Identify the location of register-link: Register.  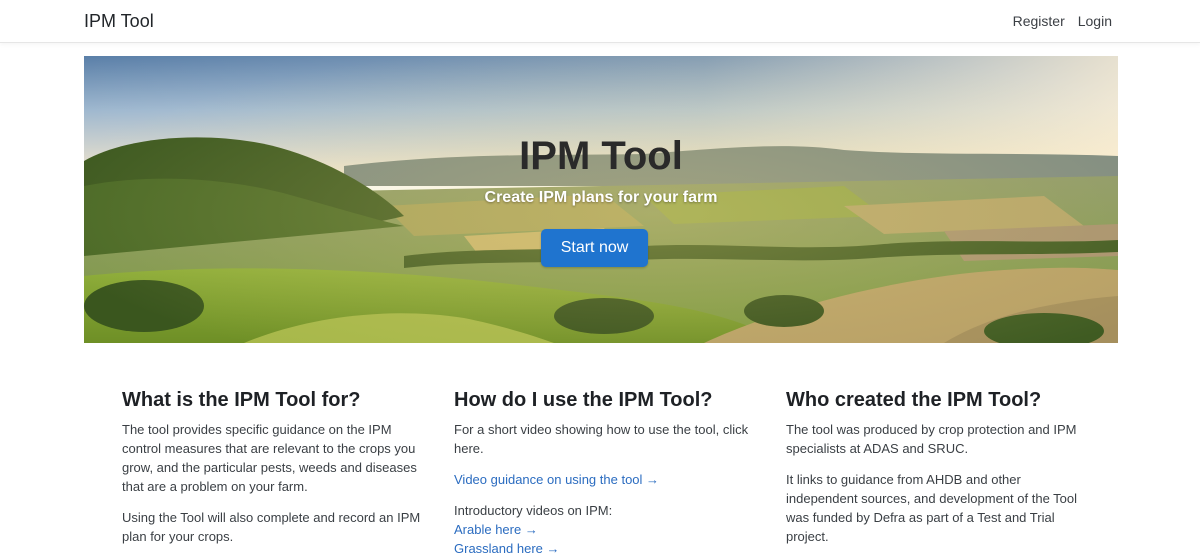
(1039, 21).